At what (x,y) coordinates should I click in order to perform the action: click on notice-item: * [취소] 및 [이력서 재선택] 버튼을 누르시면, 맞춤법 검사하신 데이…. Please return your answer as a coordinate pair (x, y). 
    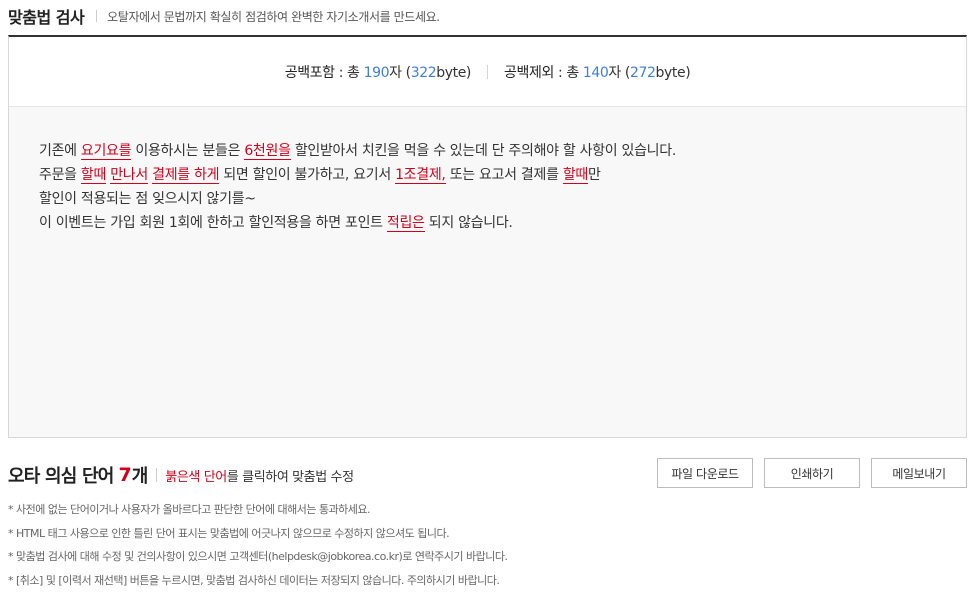
    Looking at the image, I should click on (254, 580).